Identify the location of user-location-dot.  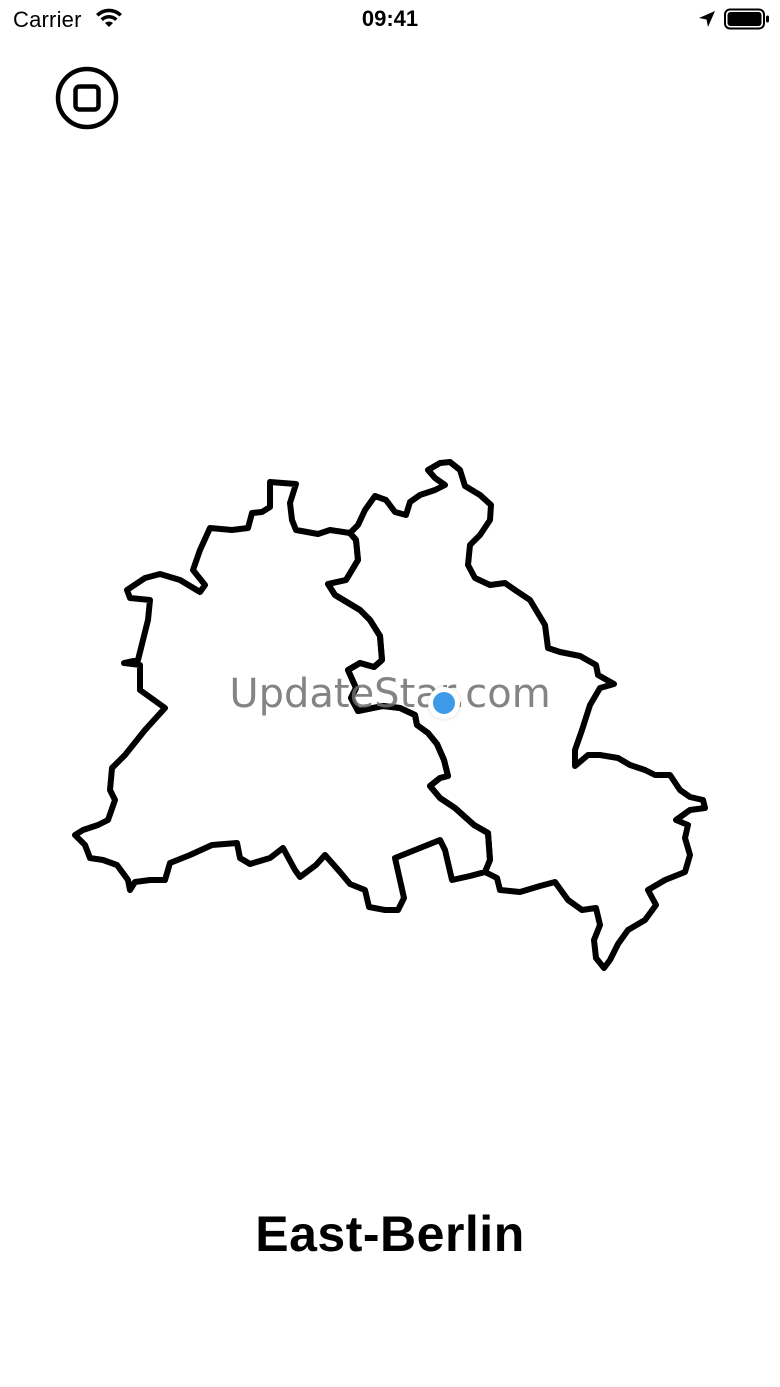
(444, 703).